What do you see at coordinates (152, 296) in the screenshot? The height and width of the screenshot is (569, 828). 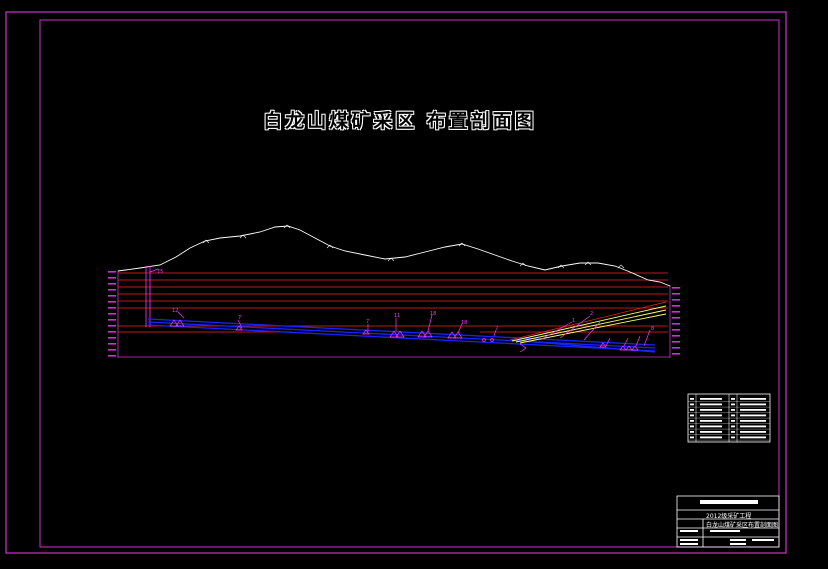 I see `main-shaft` at bounding box center [152, 296].